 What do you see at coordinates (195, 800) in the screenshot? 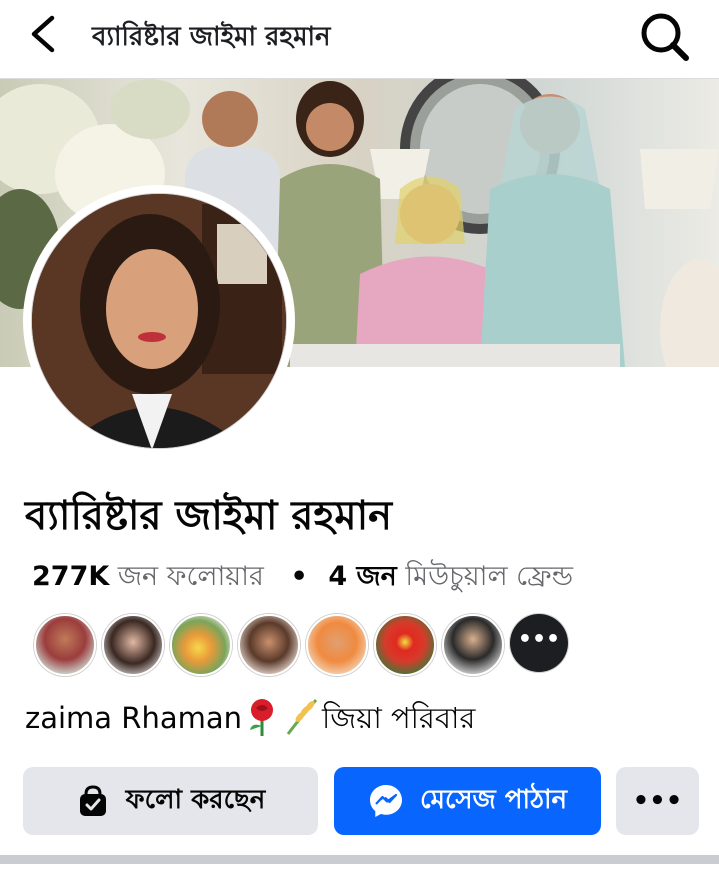
I see `following-button-label: ফলো করছেন` at bounding box center [195, 800].